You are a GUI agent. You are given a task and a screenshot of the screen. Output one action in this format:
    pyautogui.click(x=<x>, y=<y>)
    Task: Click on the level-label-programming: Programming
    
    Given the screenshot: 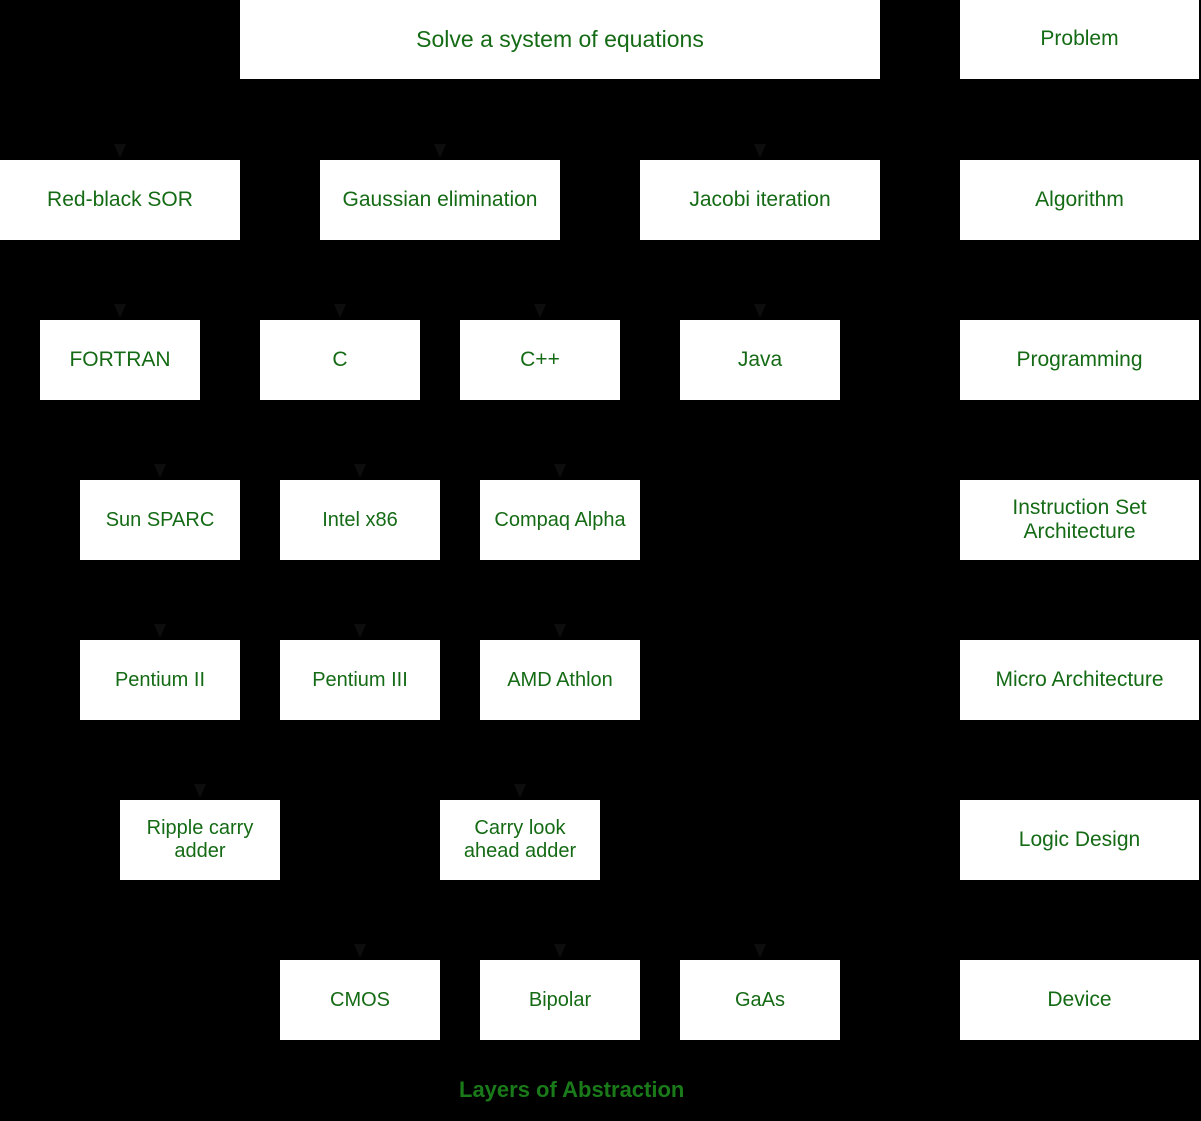 What is the action you would take?
    pyautogui.click(x=1079, y=360)
    